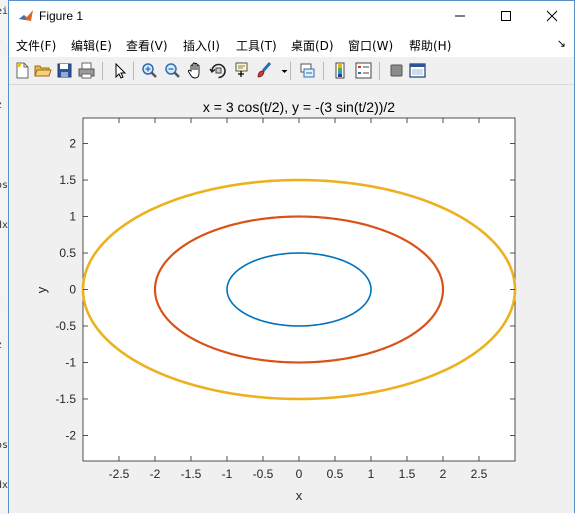 The height and width of the screenshot is (514, 576). I want to click on x-axis-label: x, so click(299, 495).